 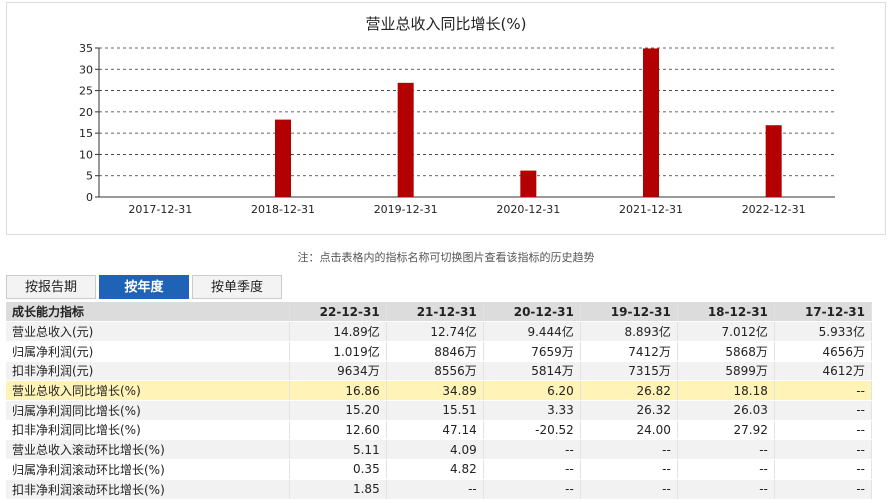 What do you see at coordinates (435, 469) in the screenshot?
I see `table-cell: 4.82` at bounding box center [435, 469].